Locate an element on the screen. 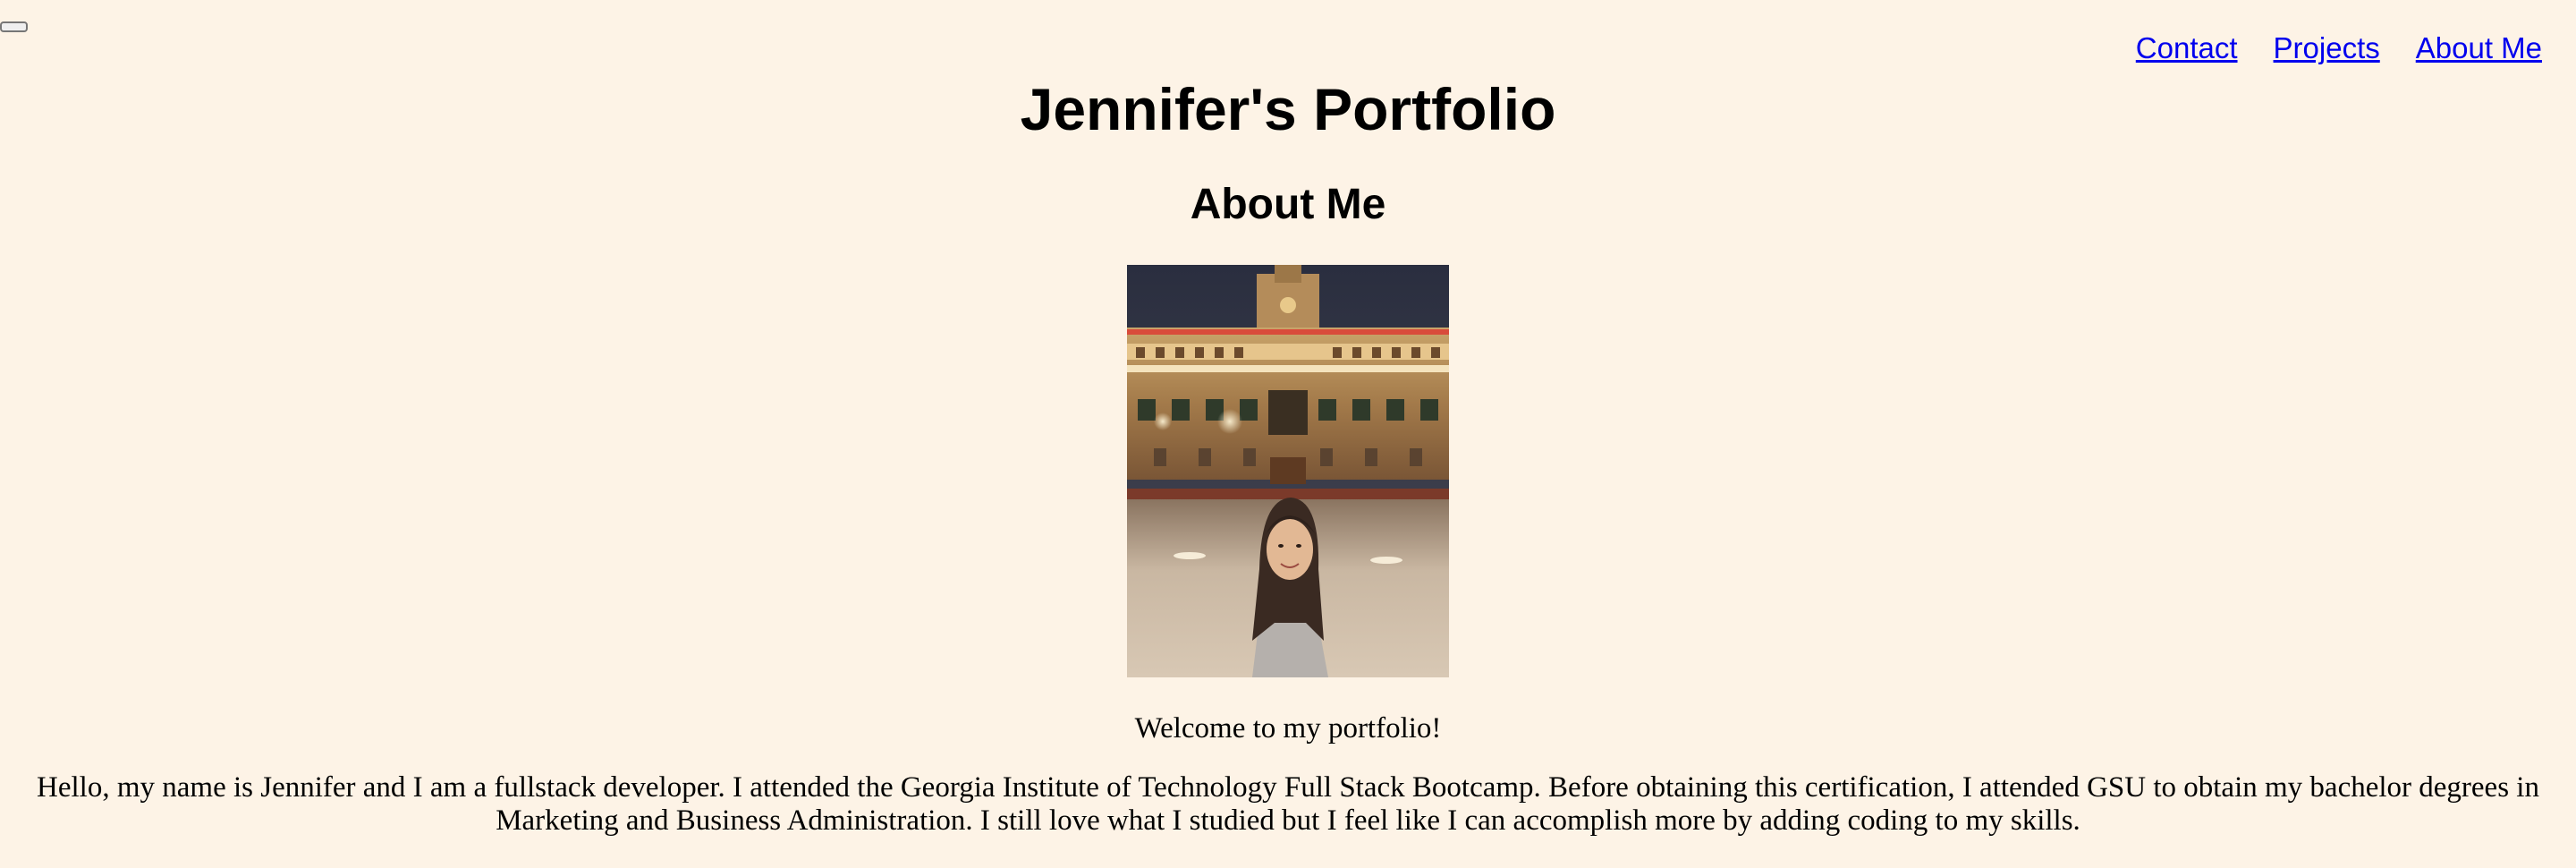 Image resolution: width=2576 pixels, height=868 pixels. nav-link-contact: Contact is located at coordinates (2187, 48).